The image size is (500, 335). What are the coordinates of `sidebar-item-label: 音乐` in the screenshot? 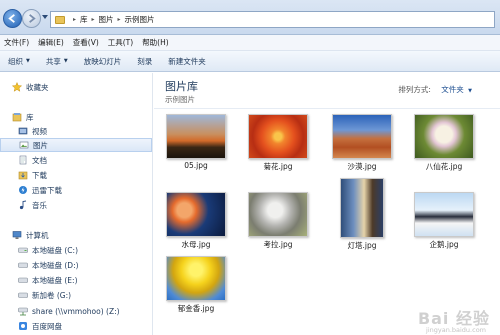 It's located at (39, 205).